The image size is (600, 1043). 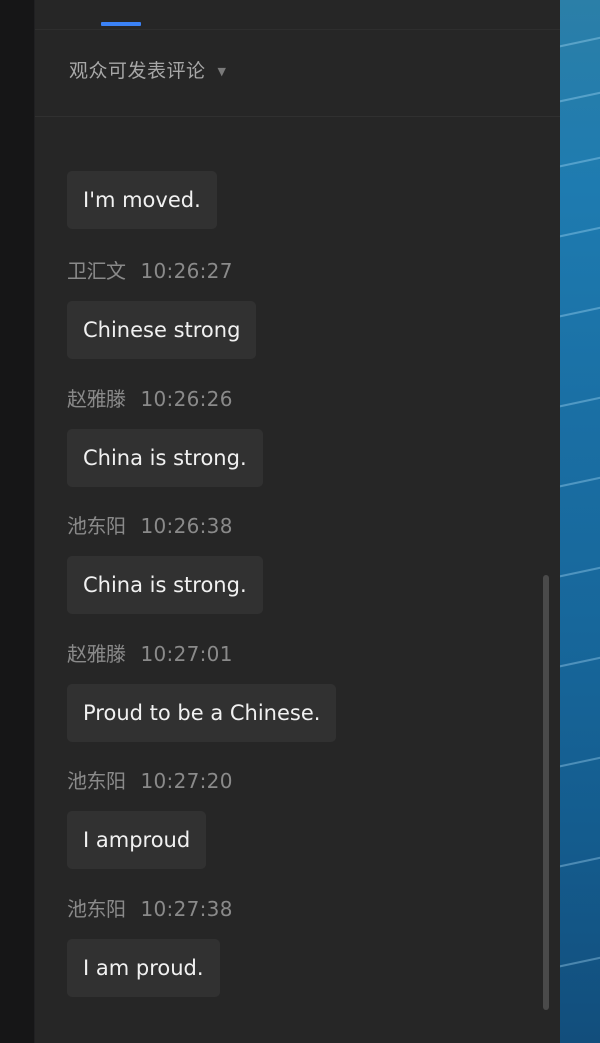 I want to click on message-bubble: Chinese strong, so click(x=162, y=330).